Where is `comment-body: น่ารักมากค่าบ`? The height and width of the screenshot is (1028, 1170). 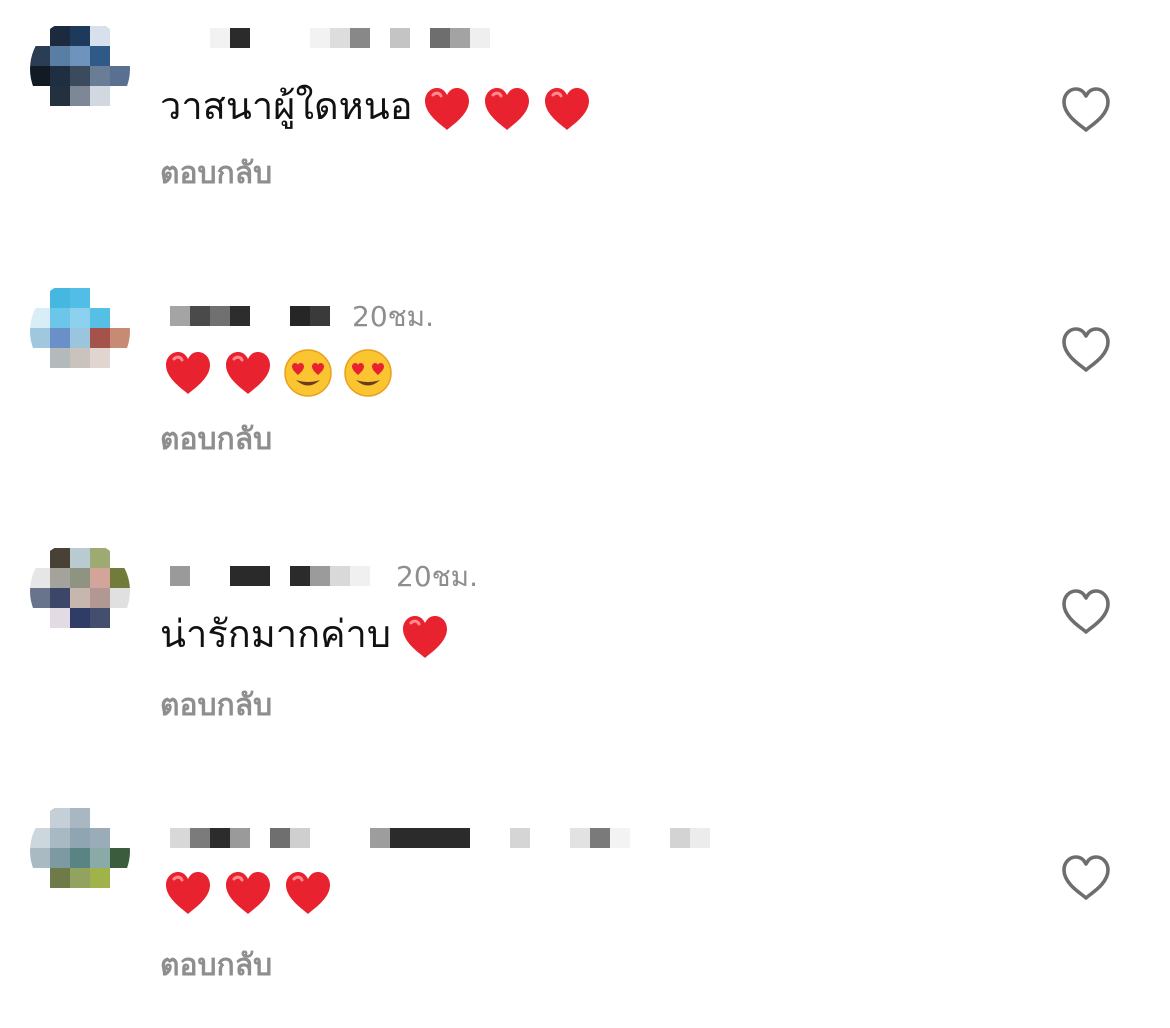
comment-body: น่ารักมากค่าบ is located at coordinates (276, 634).